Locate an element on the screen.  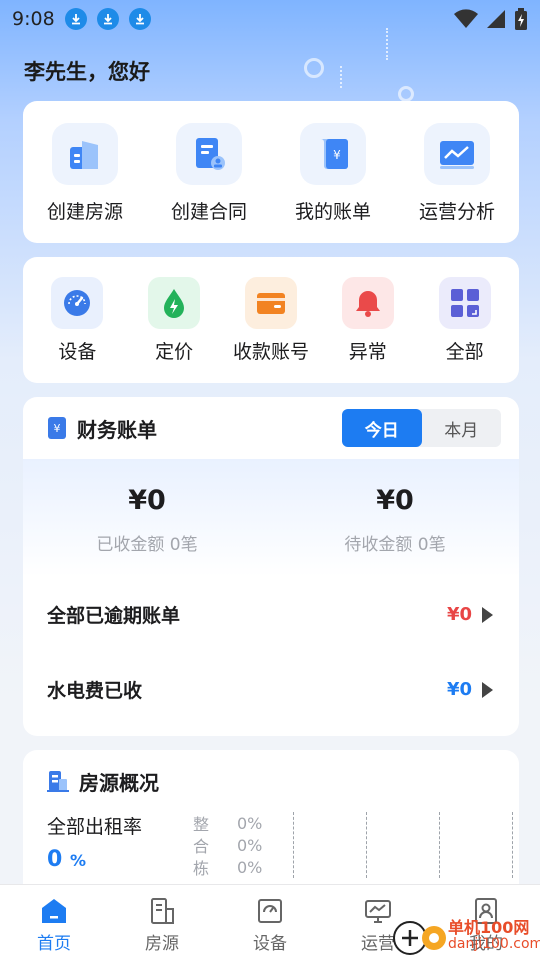
quick-actions-card: 创建房源 创建合同 ¥ 我的账单 运营分析 is located at coordinates (271, 172).